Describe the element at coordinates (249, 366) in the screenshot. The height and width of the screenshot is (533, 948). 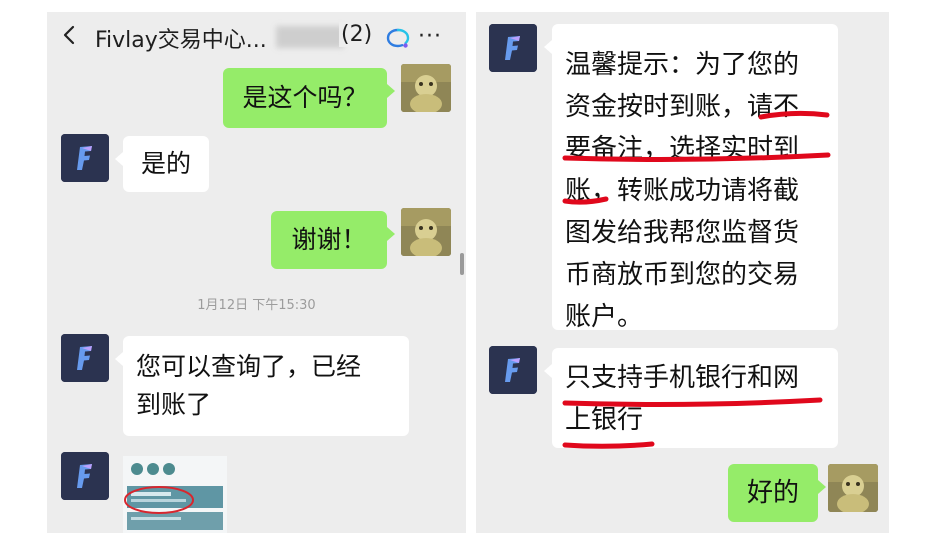
I see `message-text-line: 您可以查询了，已经` at that location.